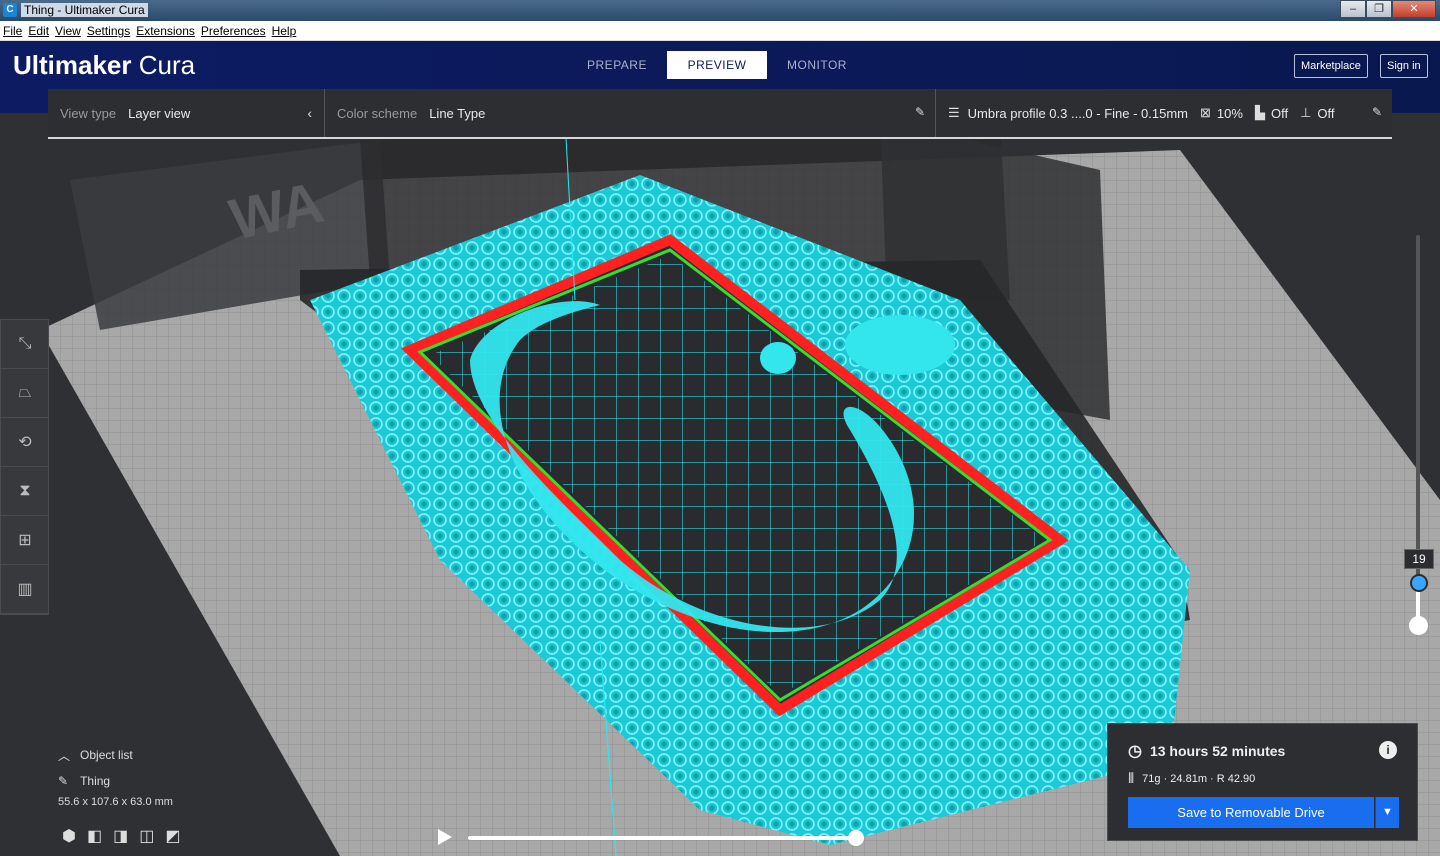 Image resolution: width=1440 pixels, height=856 pixels. Describe the element at coordinates (108, 31) in the screenshot. I see `menu-settings: Settings` at that location.